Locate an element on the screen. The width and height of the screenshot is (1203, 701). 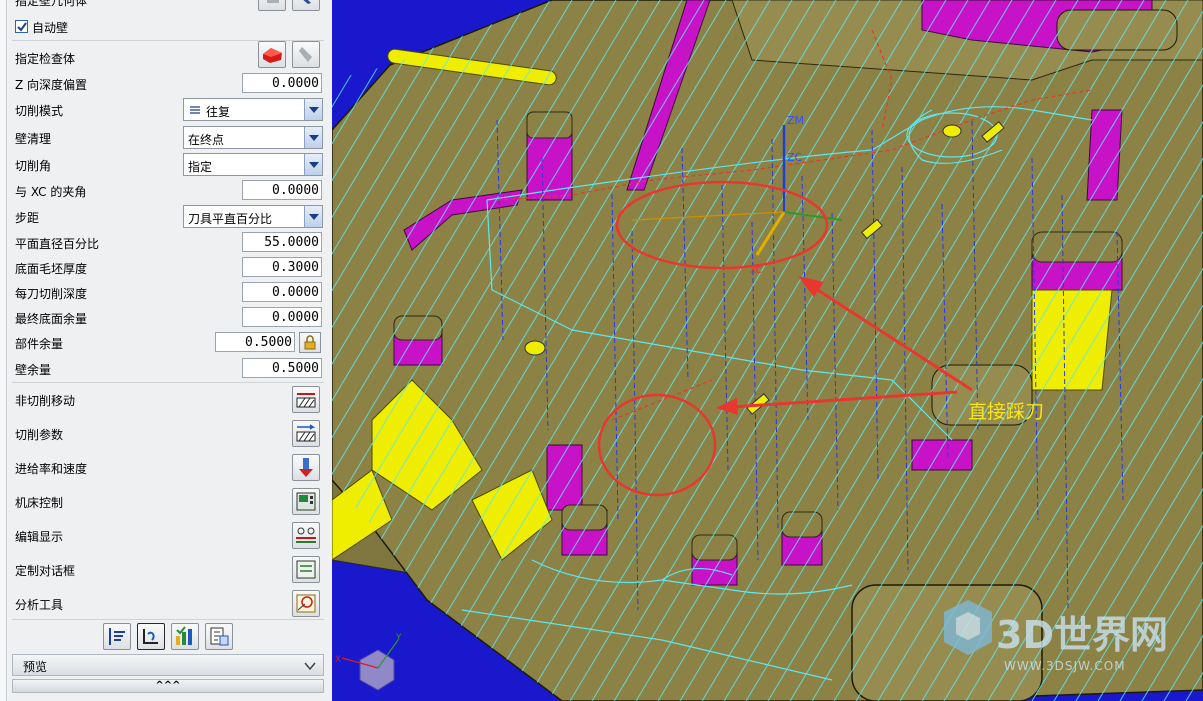
wall-stock-row: 壁余量 0.5000 is located at coordinates (169, 369).